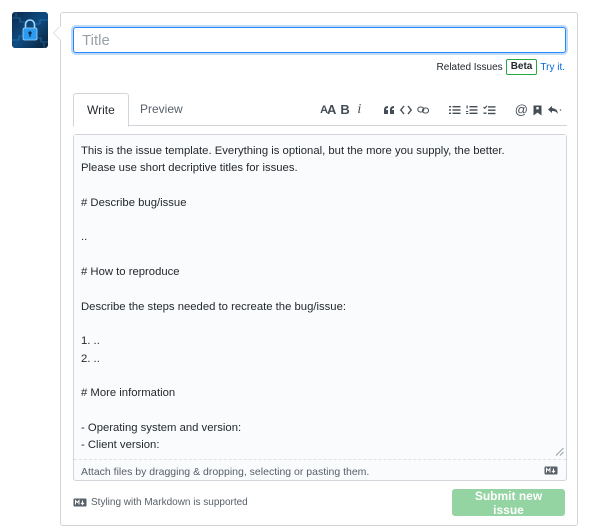 This screenshot has height=530, width=600. I want to click on avatar, so click(30, 30).